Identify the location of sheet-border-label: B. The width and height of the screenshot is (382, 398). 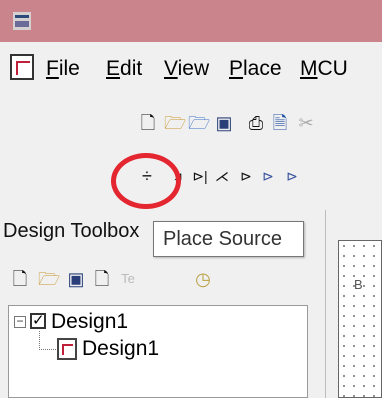
(358, 284).